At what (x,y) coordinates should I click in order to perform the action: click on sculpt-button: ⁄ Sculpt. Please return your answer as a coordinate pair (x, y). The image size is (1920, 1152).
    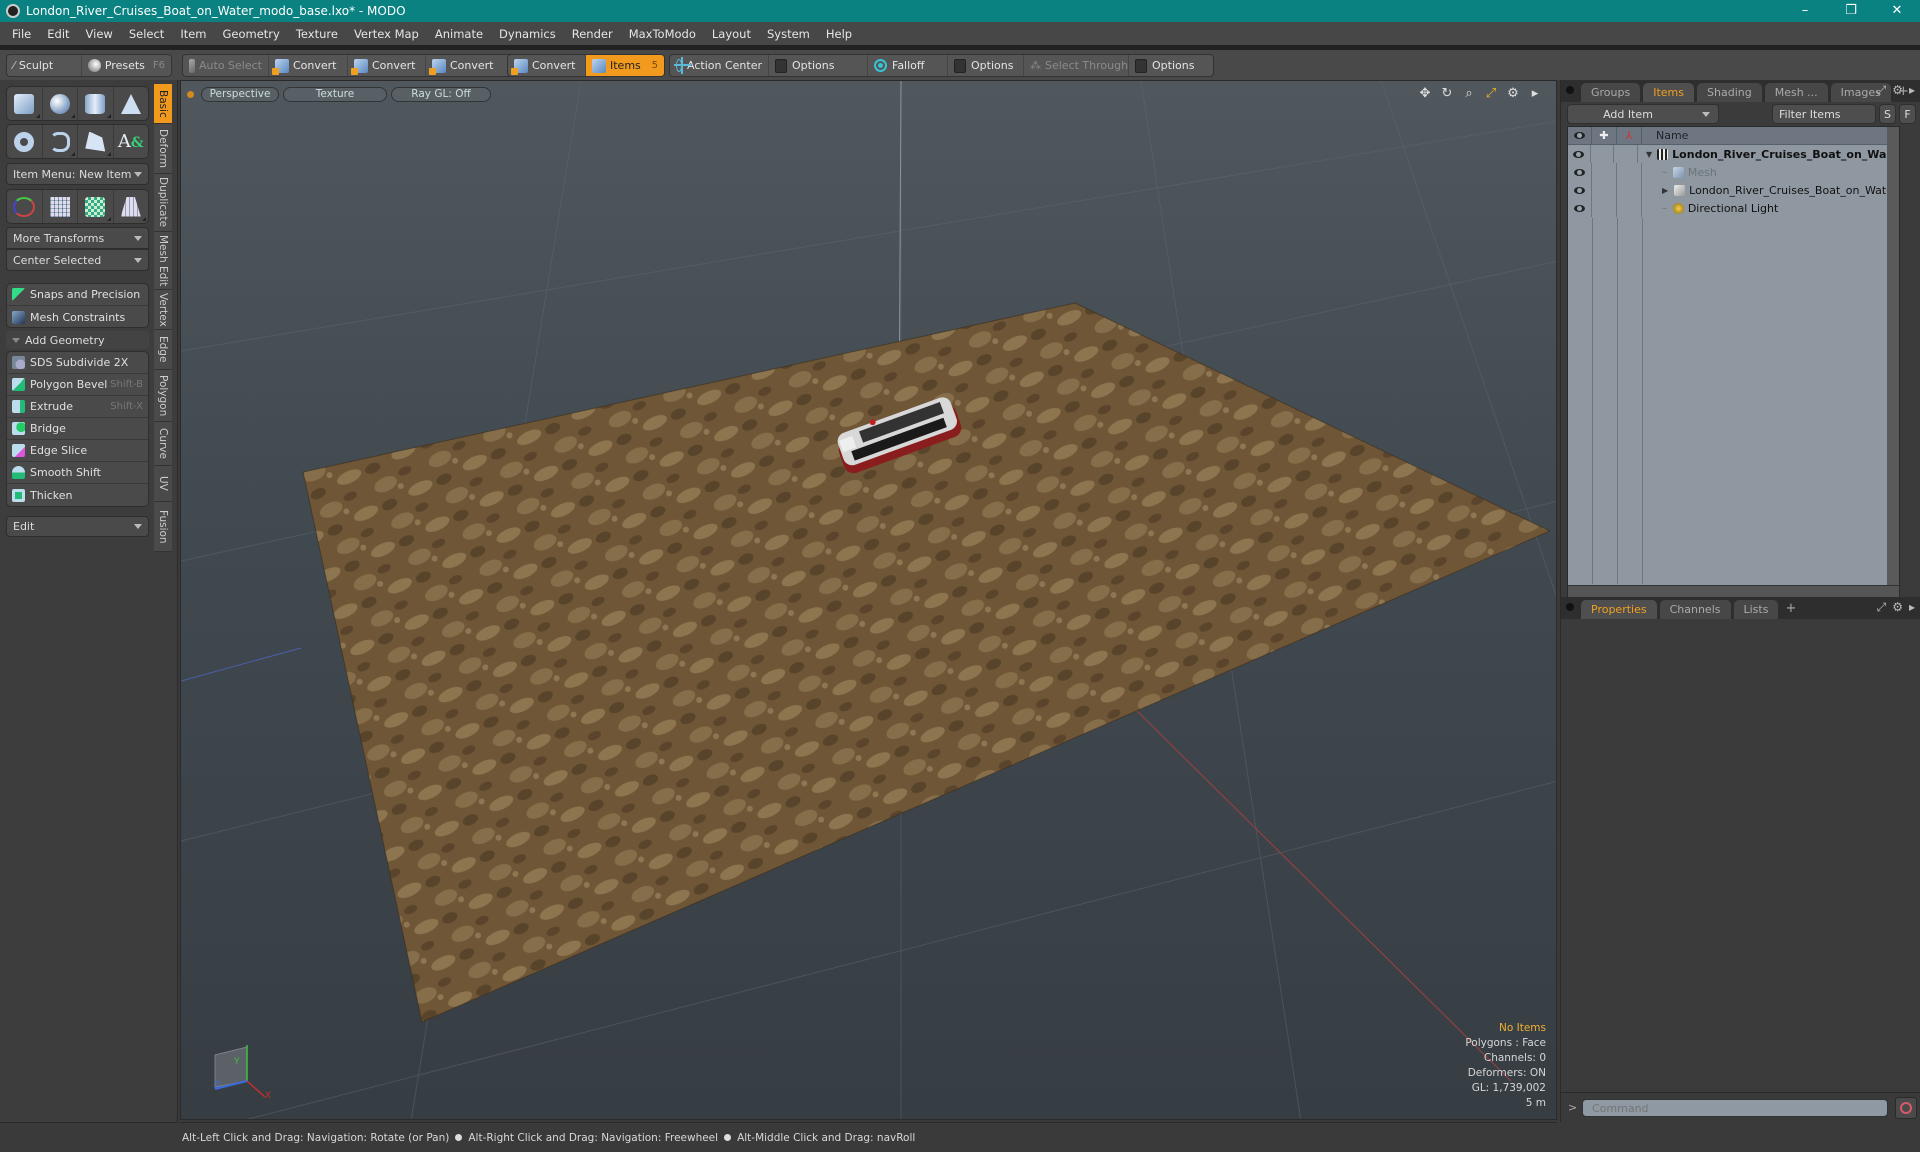
    Looking at the image, I should click on (44, 65).